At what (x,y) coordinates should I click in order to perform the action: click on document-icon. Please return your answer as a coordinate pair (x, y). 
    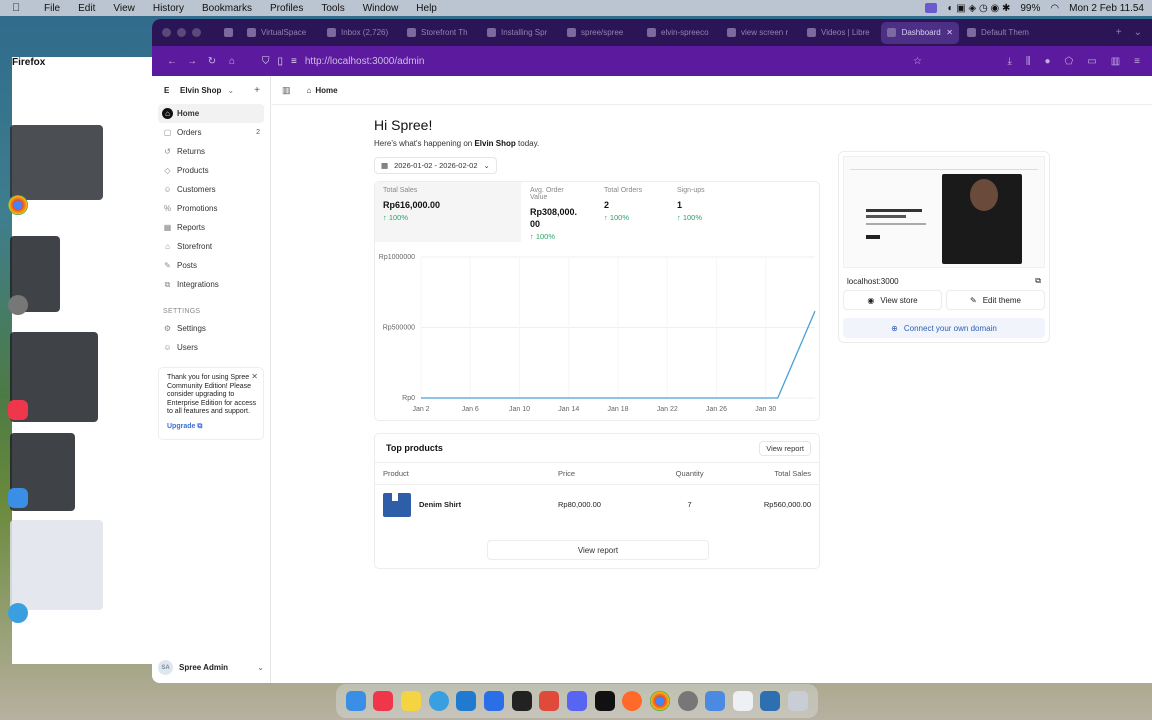
    Looking at the image, I should click on (742, 701).